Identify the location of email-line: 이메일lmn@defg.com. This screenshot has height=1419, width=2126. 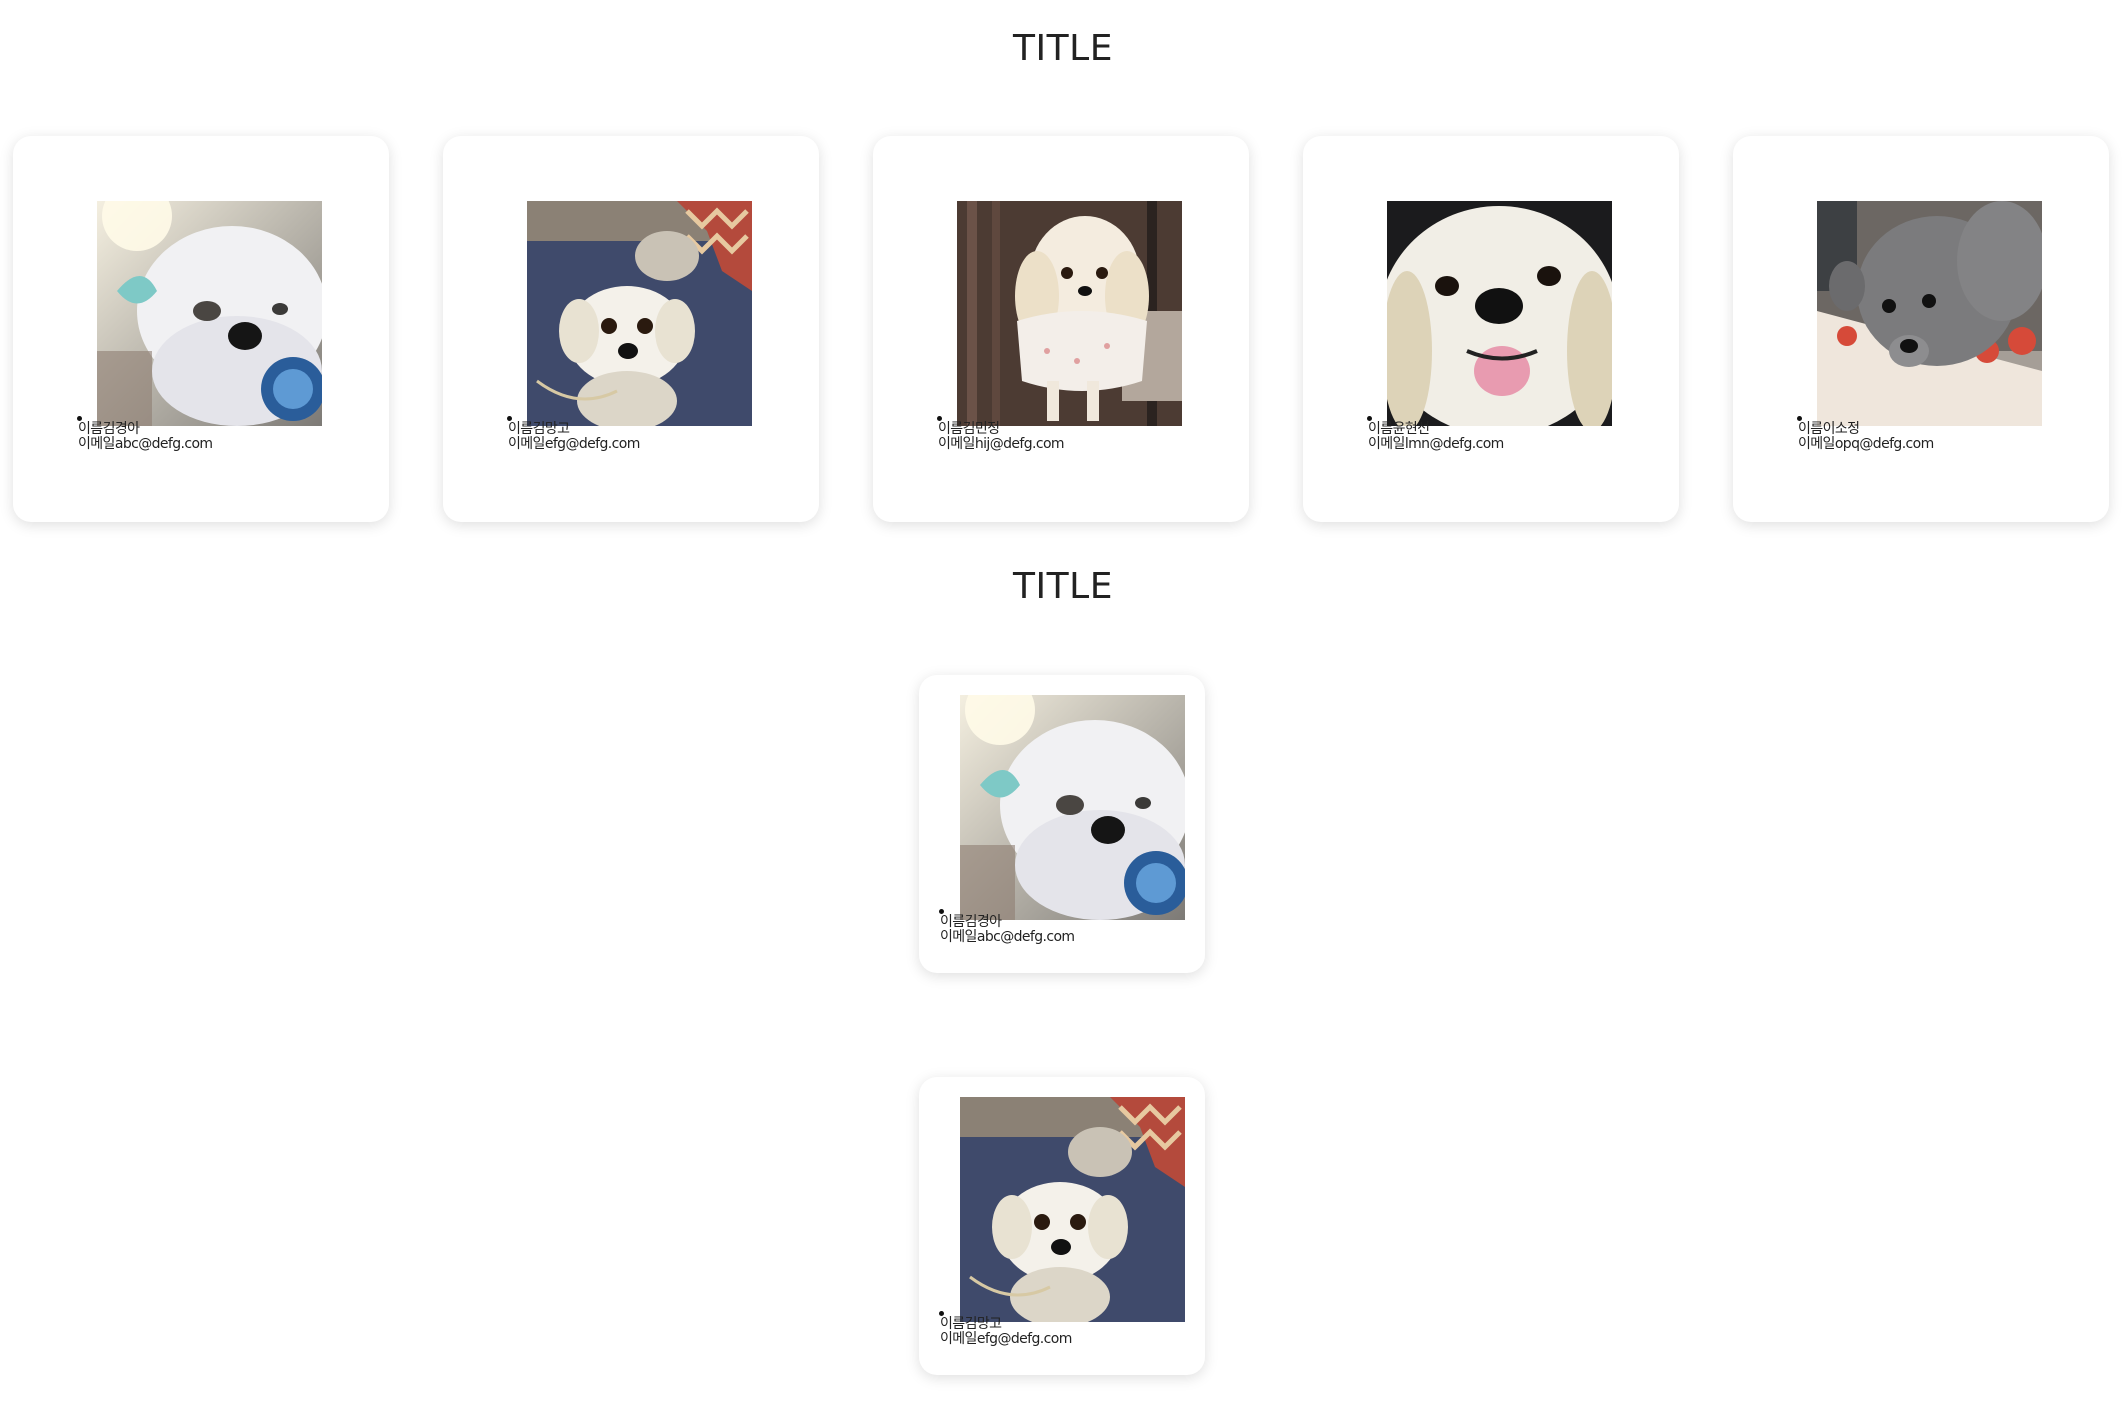
(1436, 444).